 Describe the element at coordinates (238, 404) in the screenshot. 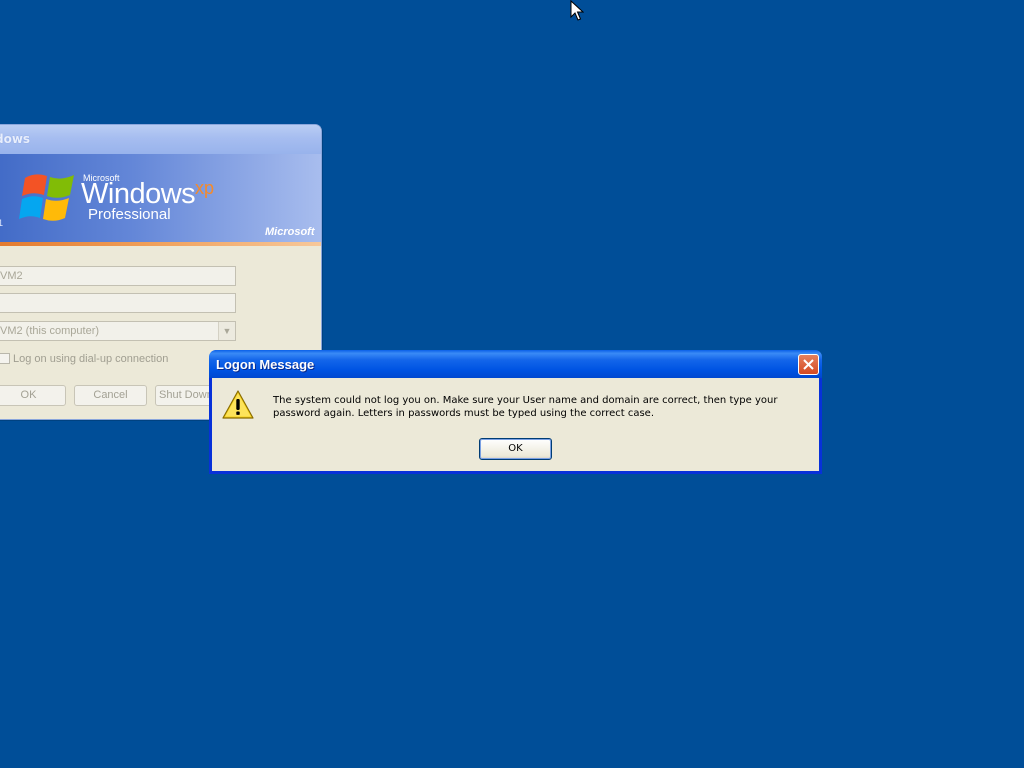

I see `warning-icon` at that location.